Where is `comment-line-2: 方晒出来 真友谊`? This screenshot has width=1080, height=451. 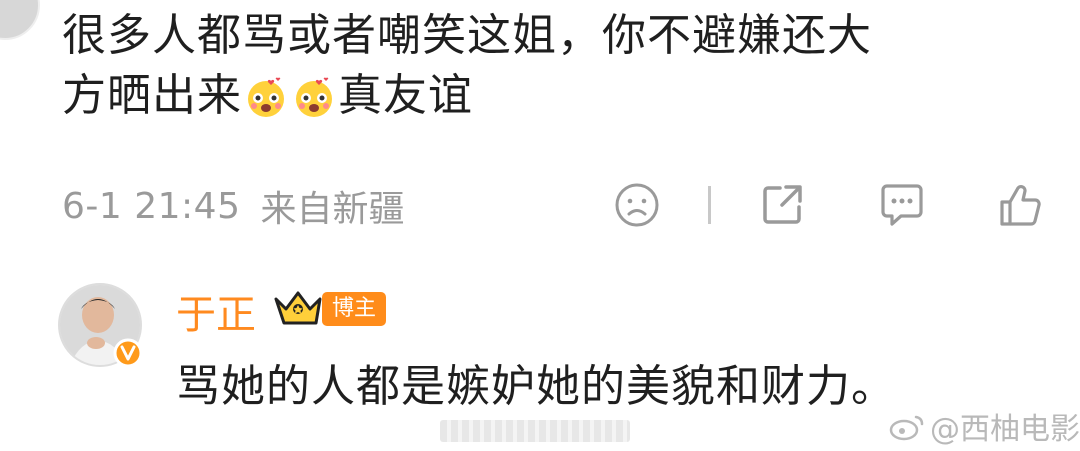
comment-line-2: 方晒出来 真友谊 is located at coordinates (552, 96).